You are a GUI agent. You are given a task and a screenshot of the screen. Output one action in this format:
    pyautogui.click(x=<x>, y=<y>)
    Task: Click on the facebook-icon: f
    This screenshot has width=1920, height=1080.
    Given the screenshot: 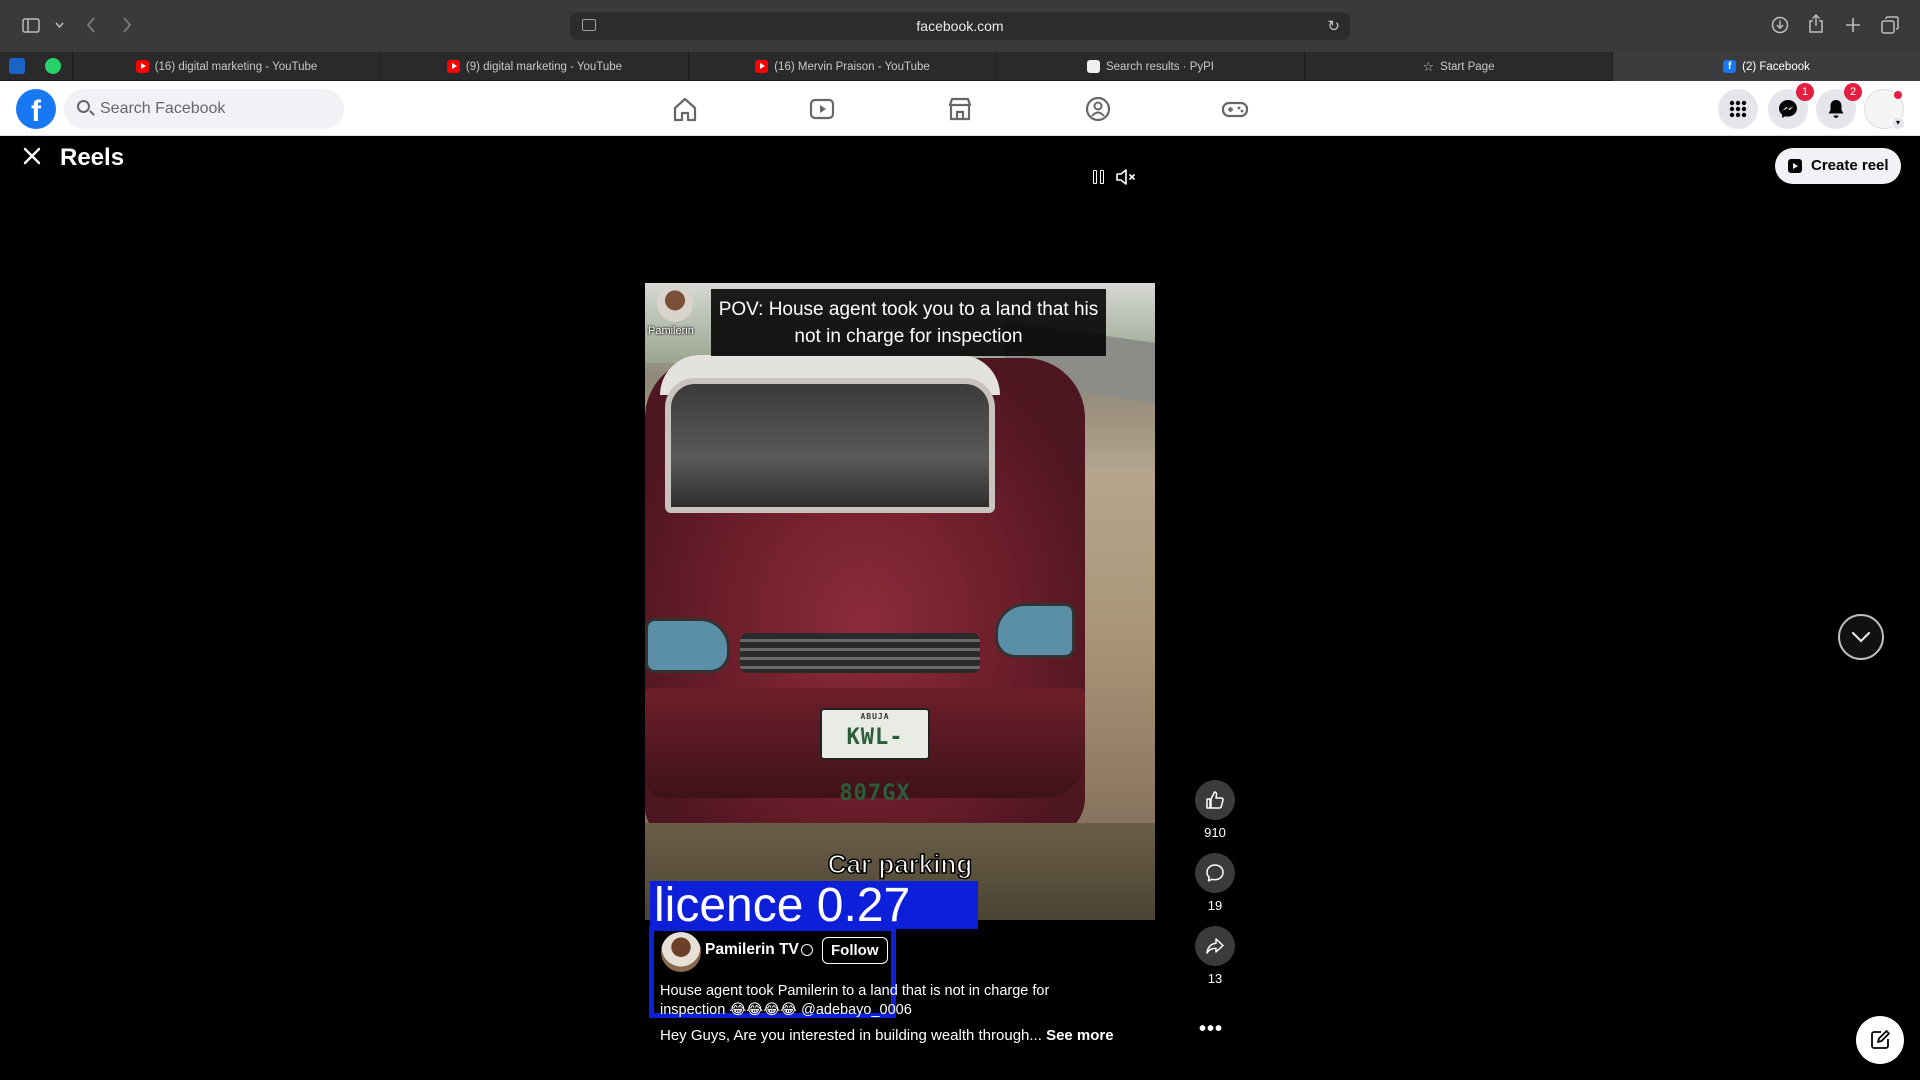 What is the action you would take?
    pyautogui.click(x=1730, y=66)
    